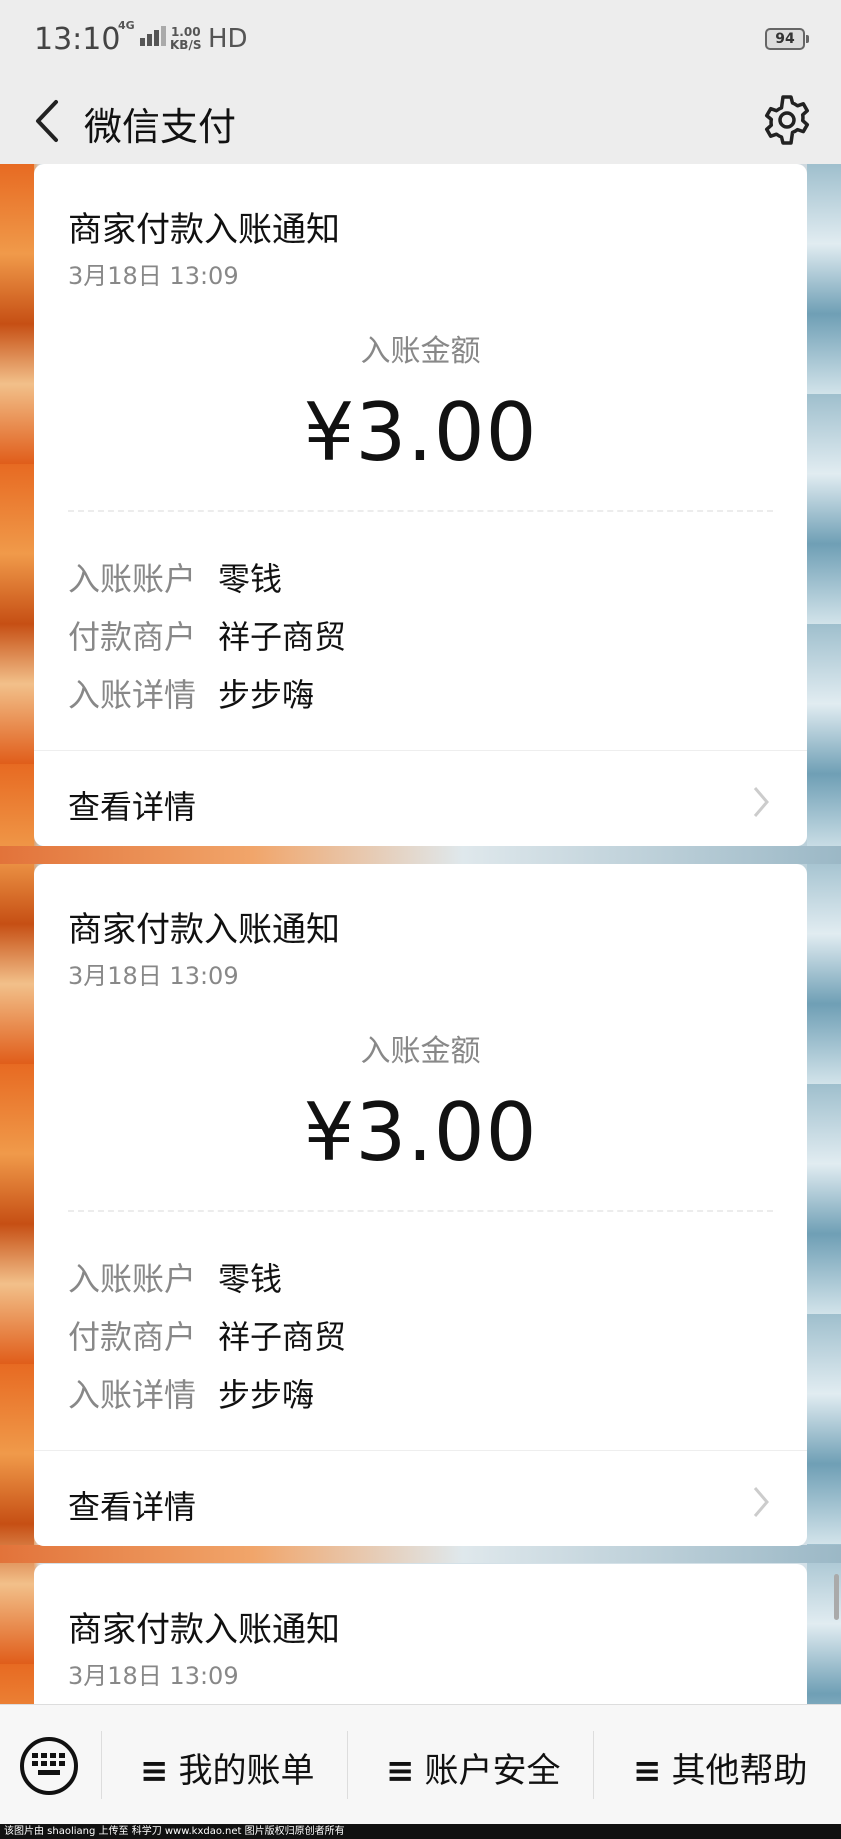 The width and height of the screenshot is (841, 1839). Describe the element at coordinates (246, 1771) in the screenshot. I see `menu-label: 我的账单` at that location.